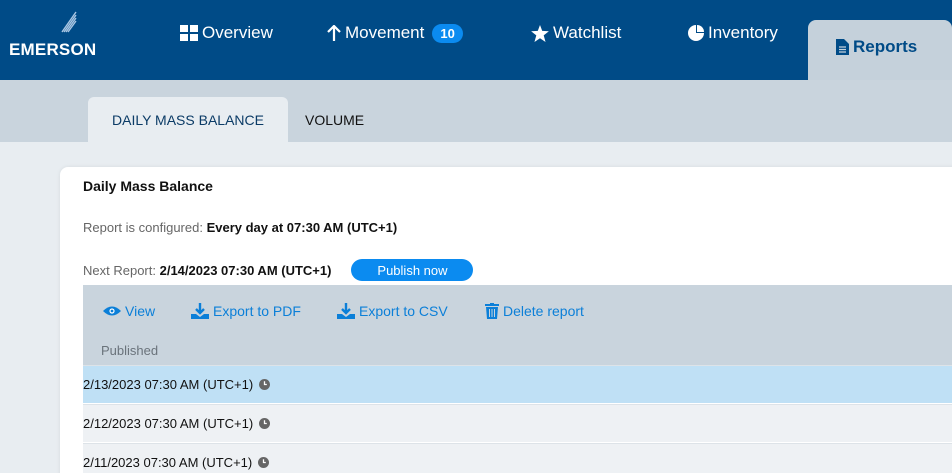  What do you see at coordinates (168, 423) in the screenshot?
I see `published-date: 2/12/2023 07:30 AM (UTC+1)` at bounding box center [168, 423].